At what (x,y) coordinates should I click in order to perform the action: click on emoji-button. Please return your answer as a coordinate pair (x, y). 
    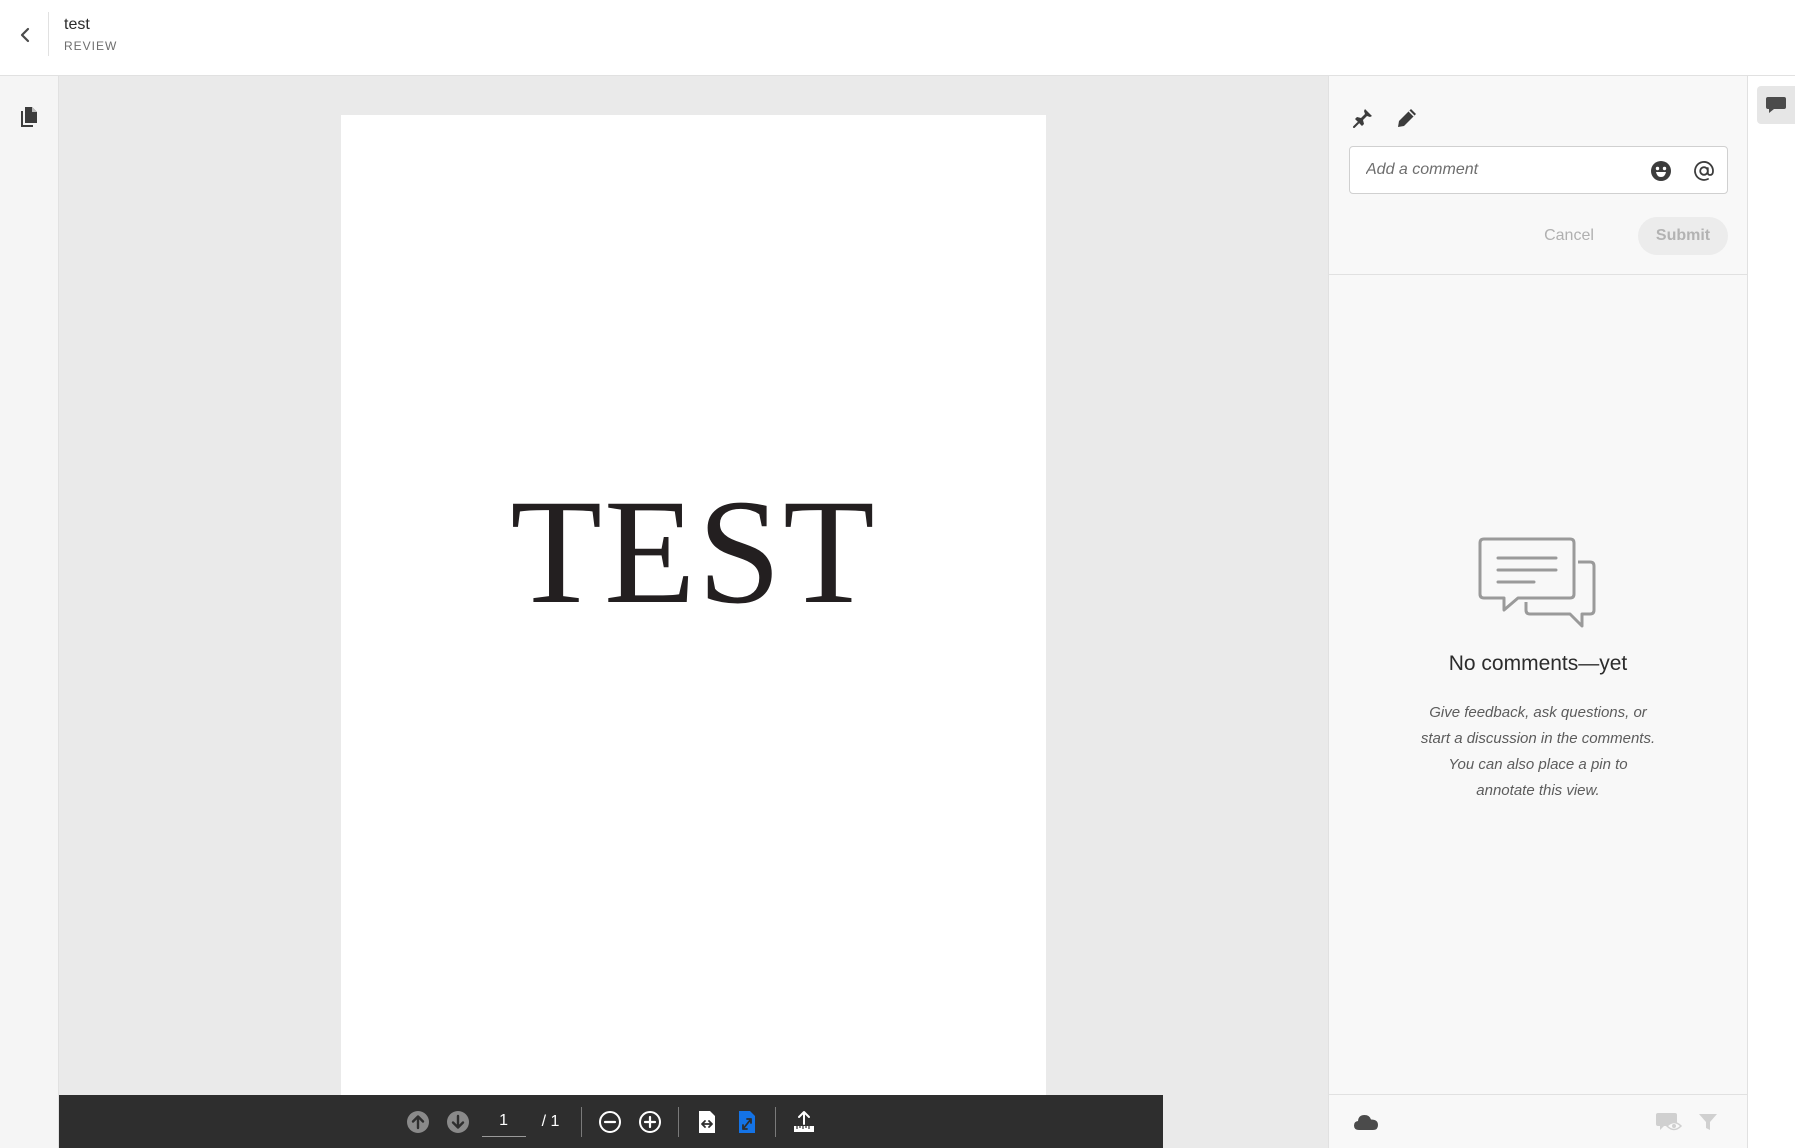
    Looking at the image, I should click on (1661, 171).